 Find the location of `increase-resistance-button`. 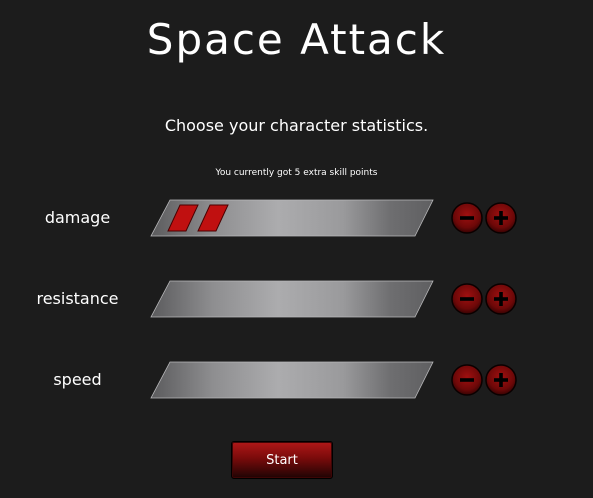

increase-resistance-button is located at coordinates (501, 299).